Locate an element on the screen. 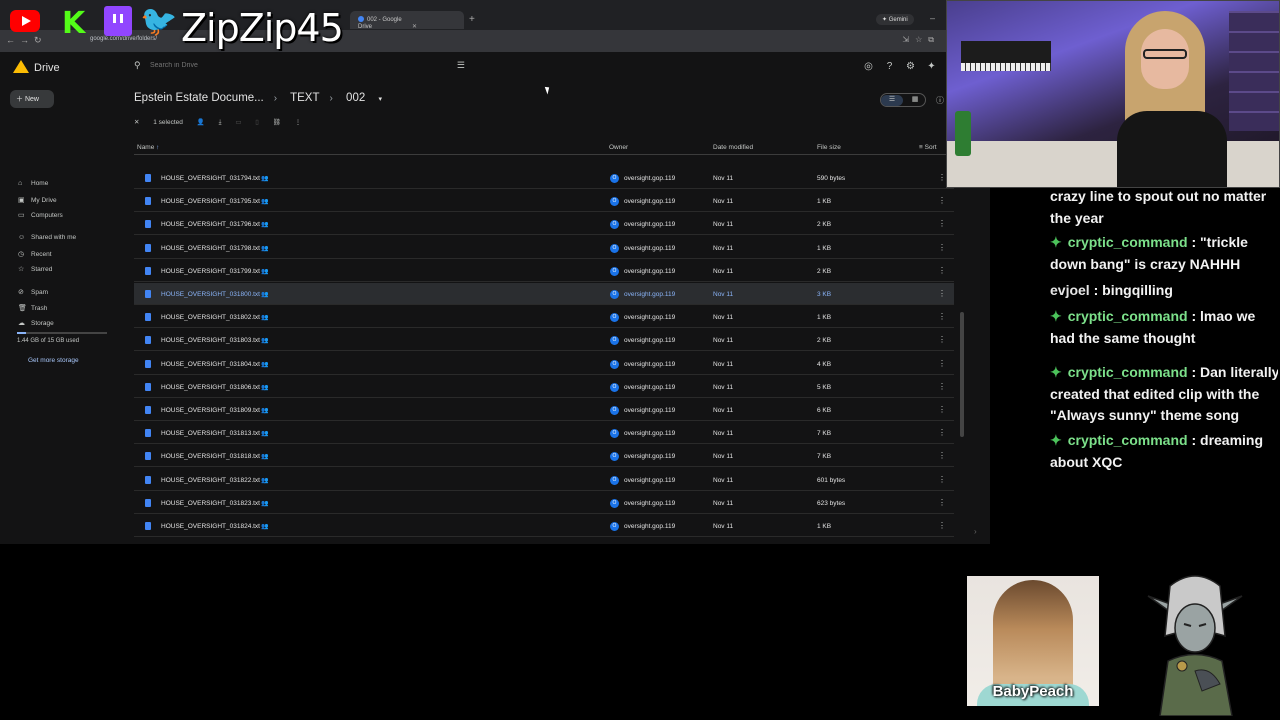 This screenshot has height=720, width=1280. file-list-scrollbar is located at coordinates (962, 374).